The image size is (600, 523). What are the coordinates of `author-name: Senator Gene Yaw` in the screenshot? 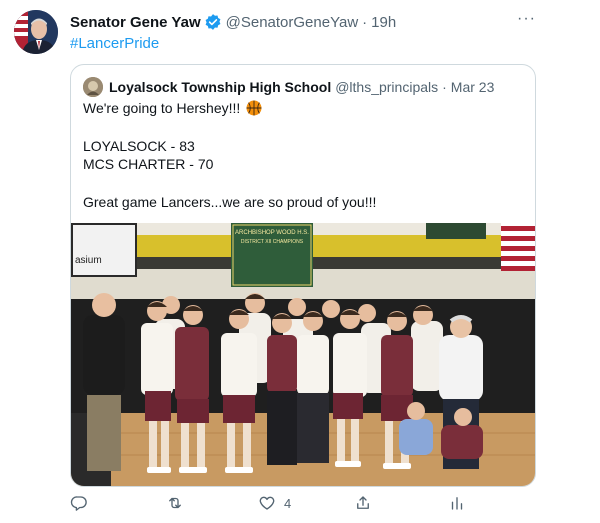 It's located at (135, 22).